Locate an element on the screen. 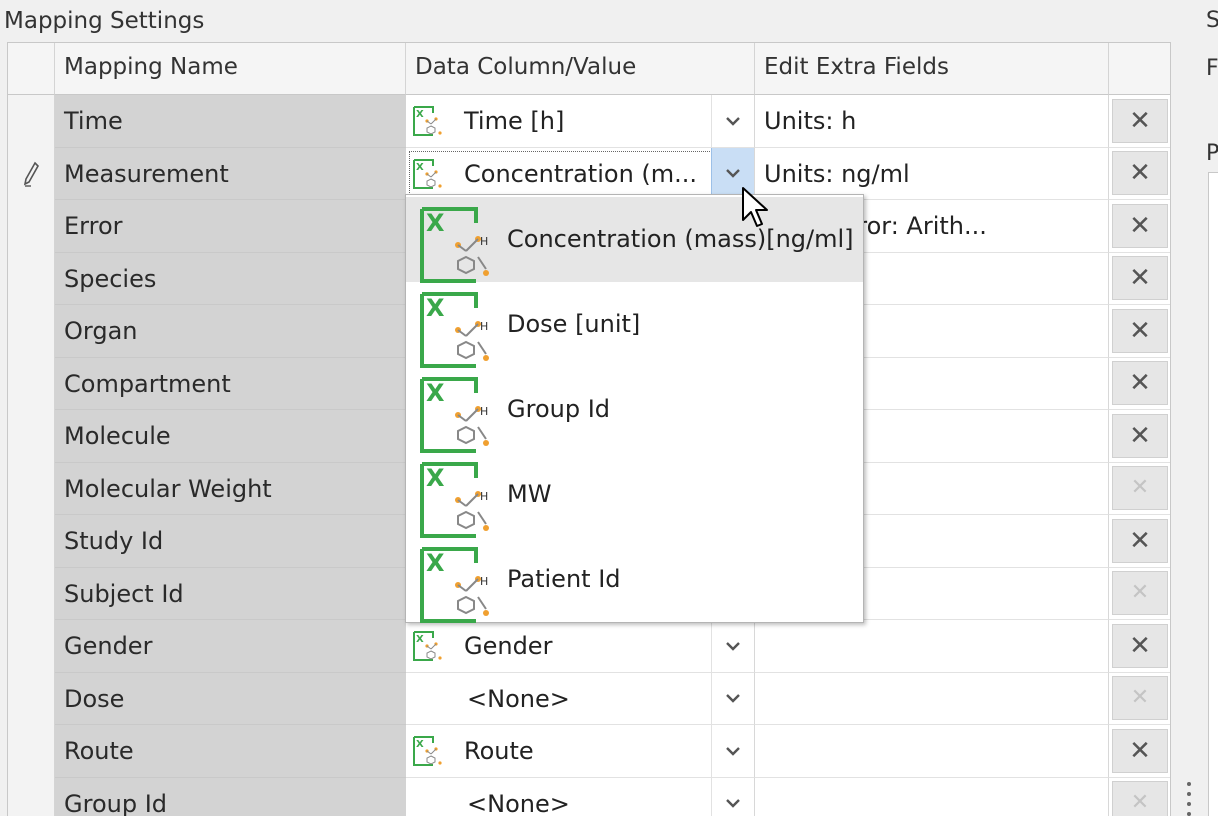 This screenshot has width=1218, height=816. column-header-indicator is located at coordinates (31, 69).